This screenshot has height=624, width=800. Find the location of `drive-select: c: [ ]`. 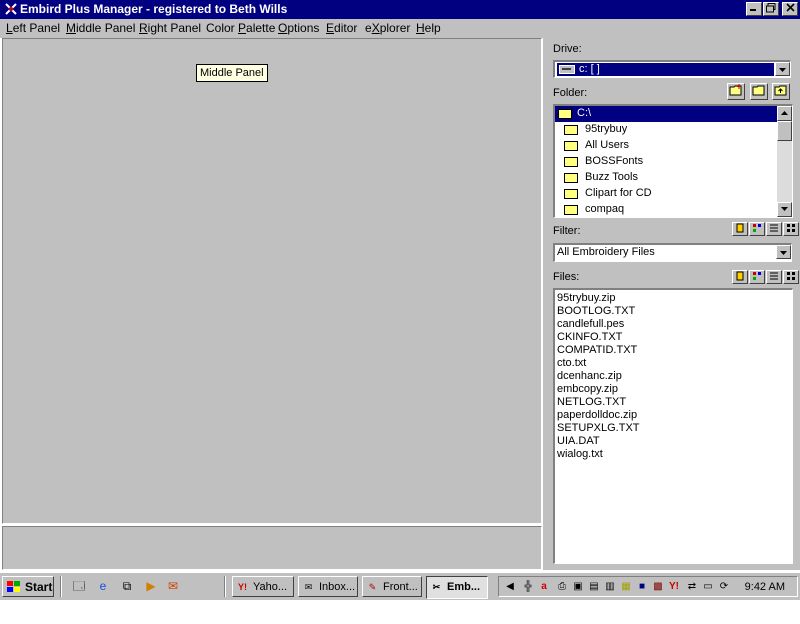

drive-select: c: [ ] is located at coordinates (672, 69).